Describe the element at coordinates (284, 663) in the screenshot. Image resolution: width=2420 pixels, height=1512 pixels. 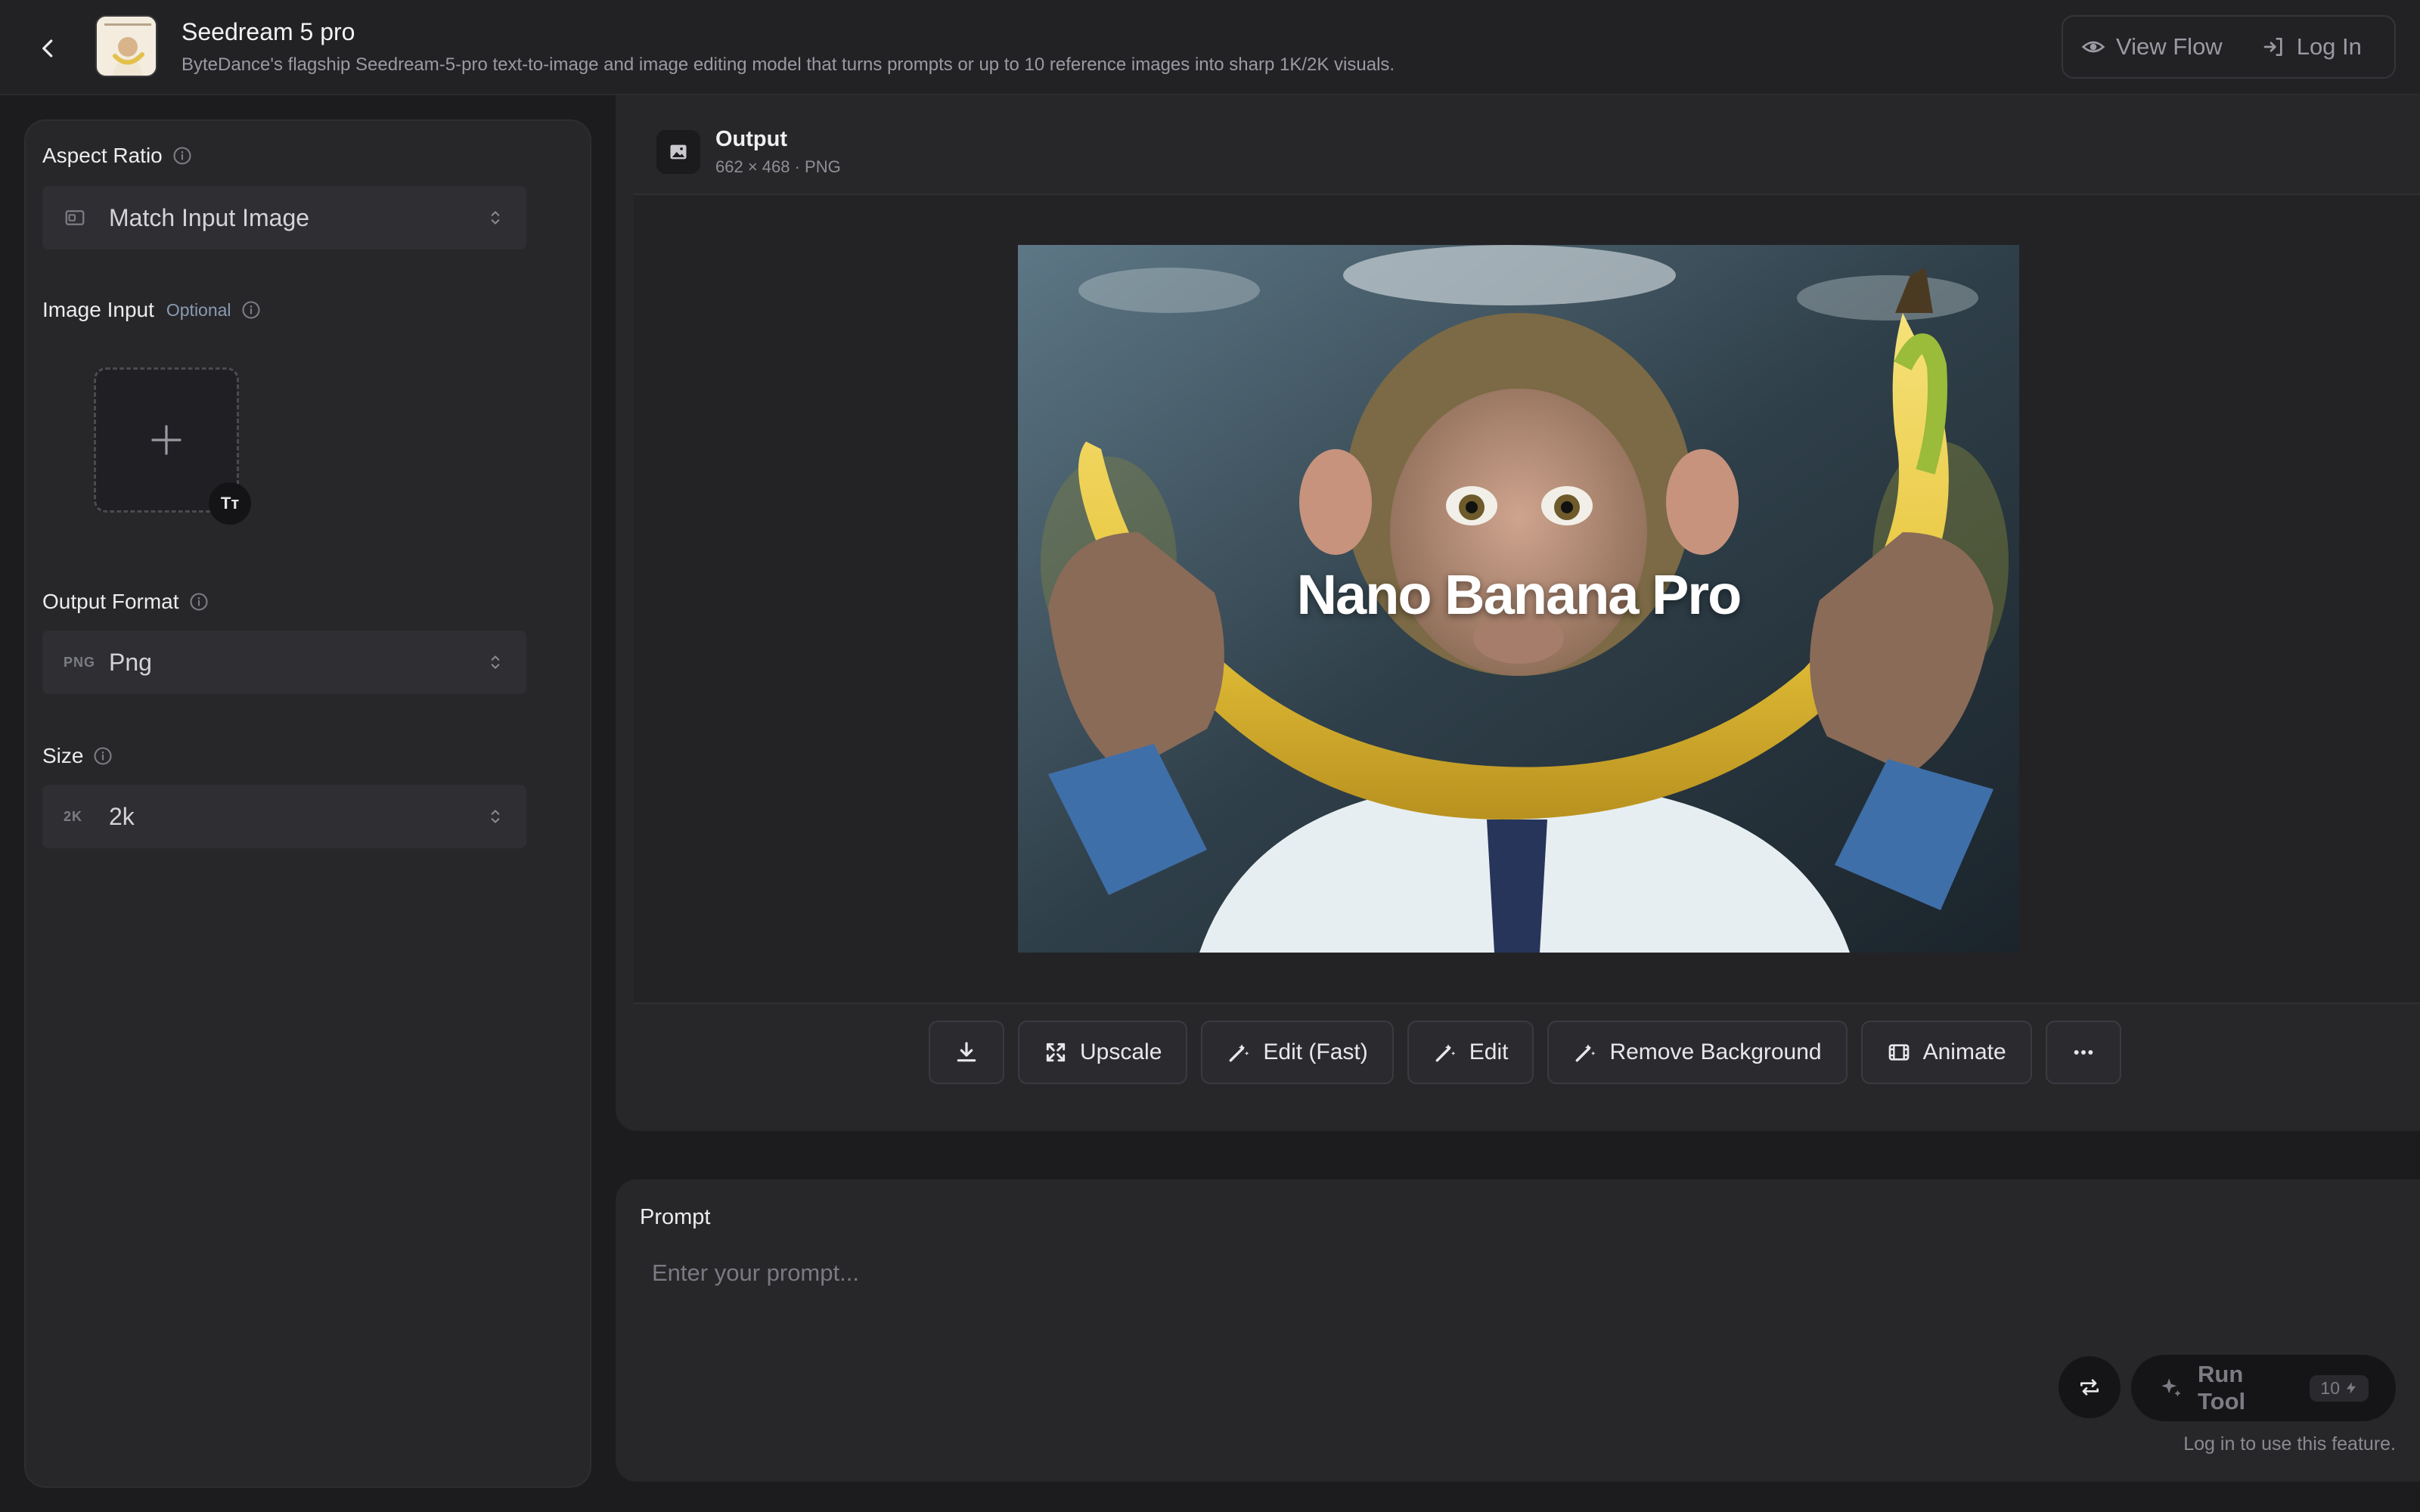
I see `output-format-select: PNG Png` at that location.